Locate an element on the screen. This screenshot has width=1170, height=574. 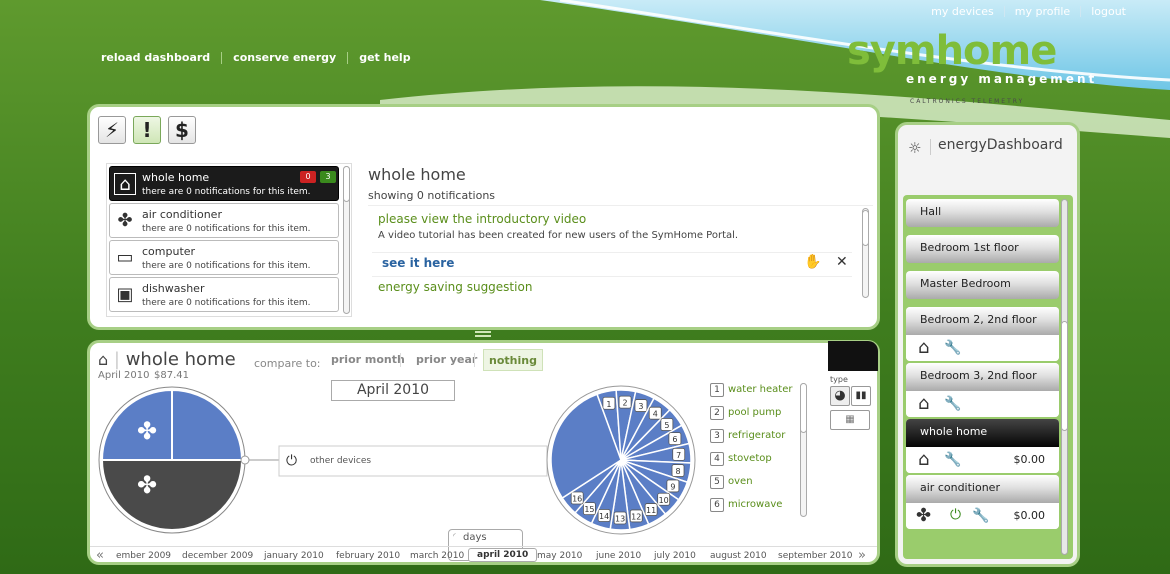
timeline-month: july 2010 is located at coordinates (675, 556).